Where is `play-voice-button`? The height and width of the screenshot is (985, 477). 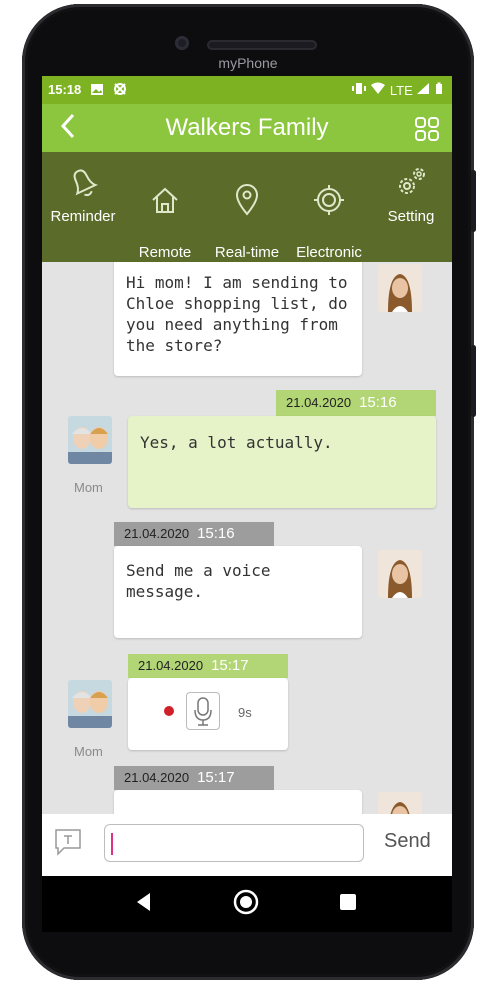
play-voice-button is located at coordinates (203, 711).